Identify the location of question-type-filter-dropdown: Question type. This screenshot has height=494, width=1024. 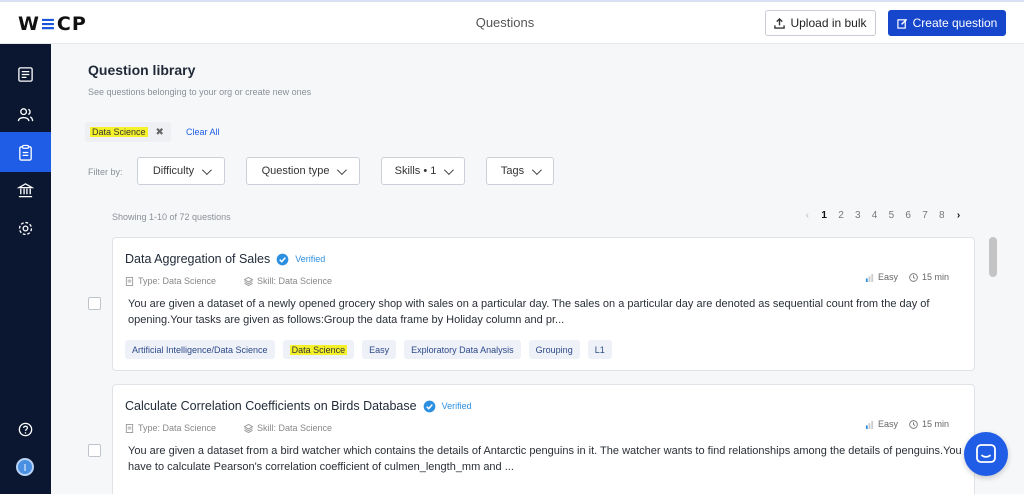
(303, 171).